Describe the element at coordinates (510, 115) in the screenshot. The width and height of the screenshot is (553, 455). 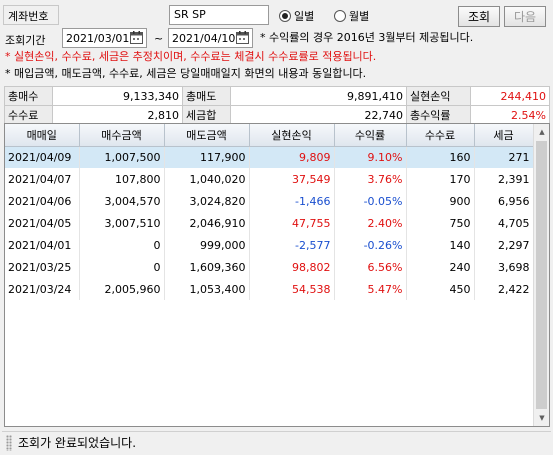
I see `summary-value: 2.54%` at that location.